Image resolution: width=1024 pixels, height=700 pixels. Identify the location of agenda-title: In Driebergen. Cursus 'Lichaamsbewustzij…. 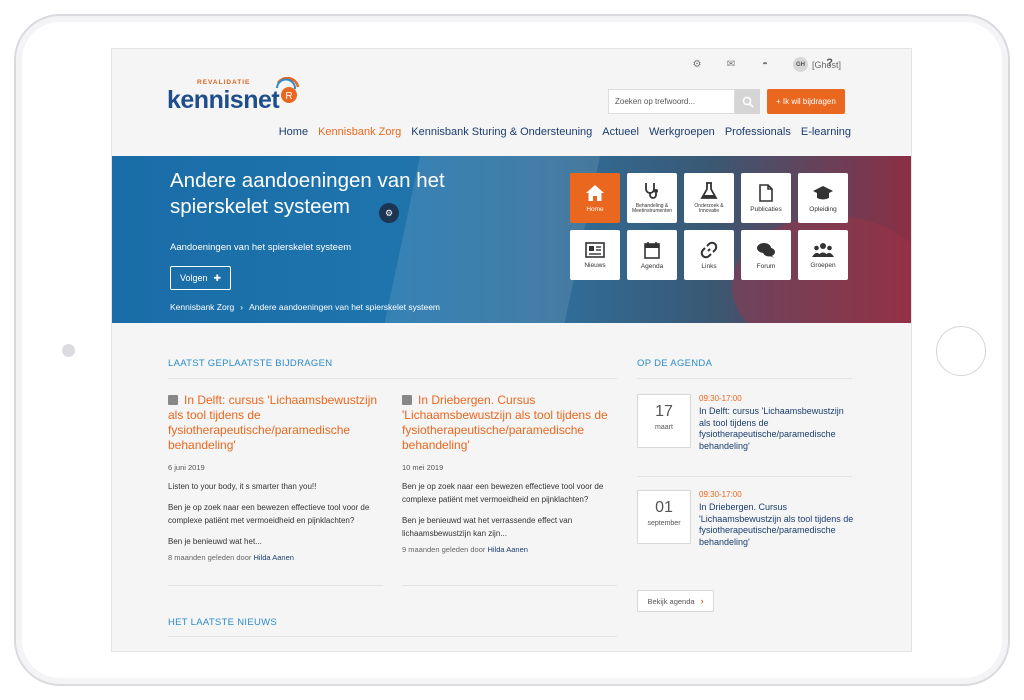
(777, 525).